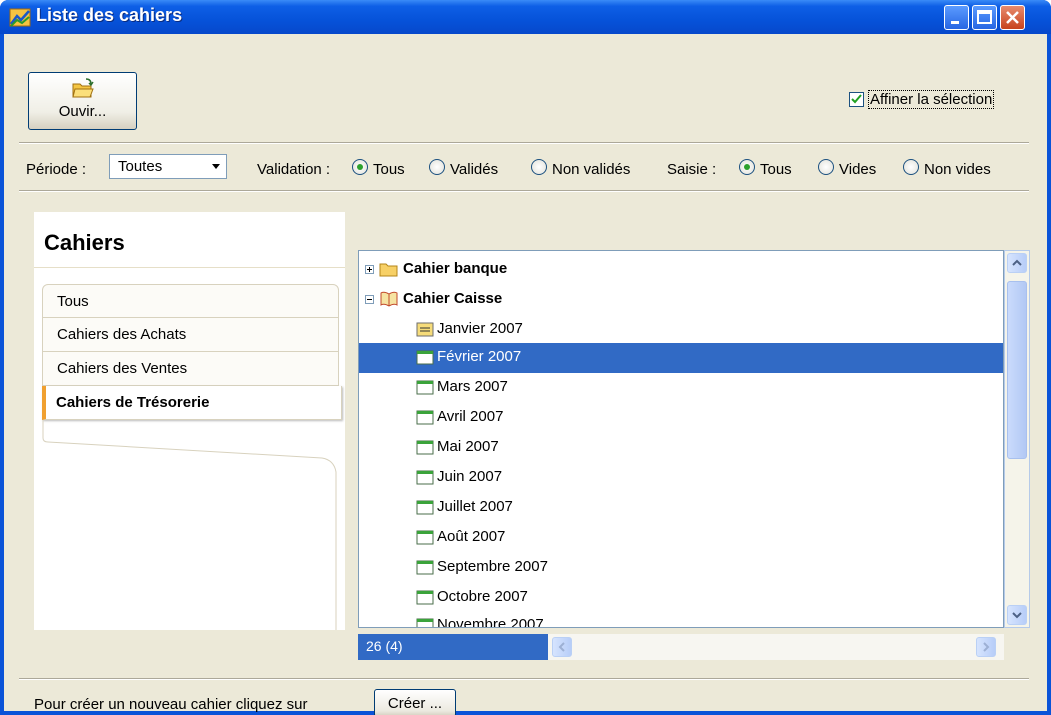 The image size is (1051, 715). What do you see at coordinates (20, 17) in the screenshot?
I see `app-icon` at bounding box center [20, 17].